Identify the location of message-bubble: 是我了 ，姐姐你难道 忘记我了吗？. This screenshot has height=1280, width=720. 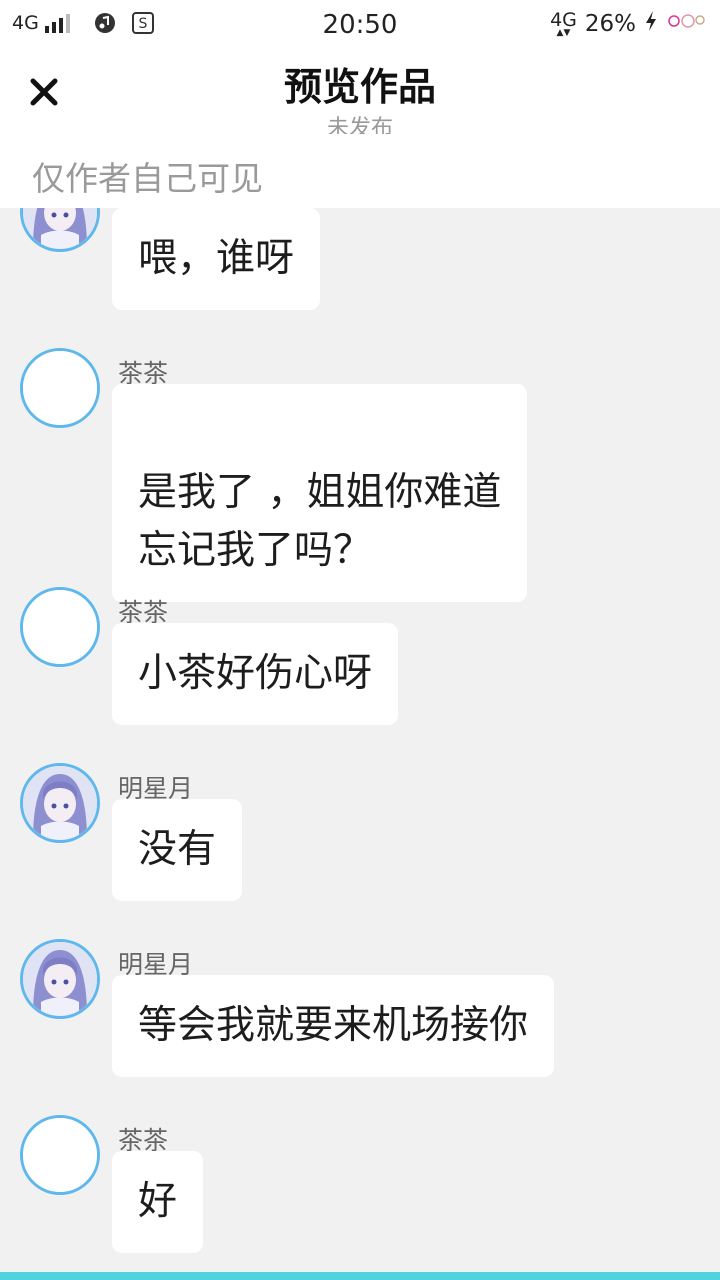
(320, 493).